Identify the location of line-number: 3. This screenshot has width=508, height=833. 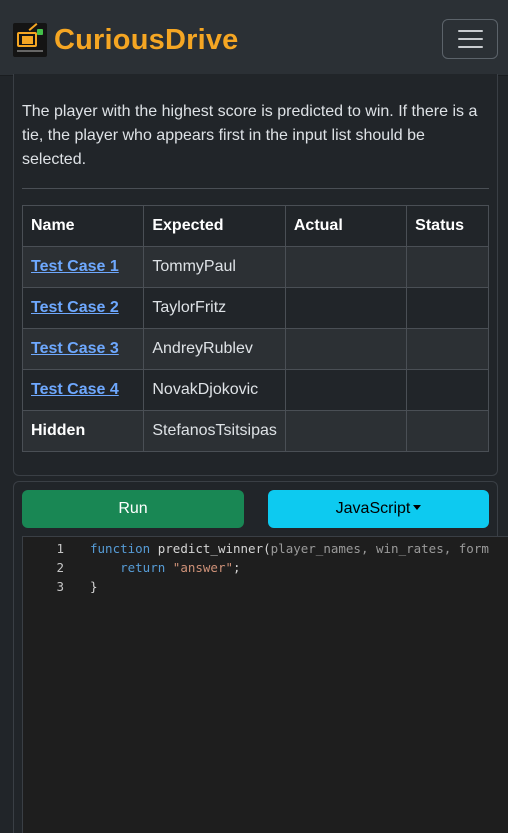
(60, 586).